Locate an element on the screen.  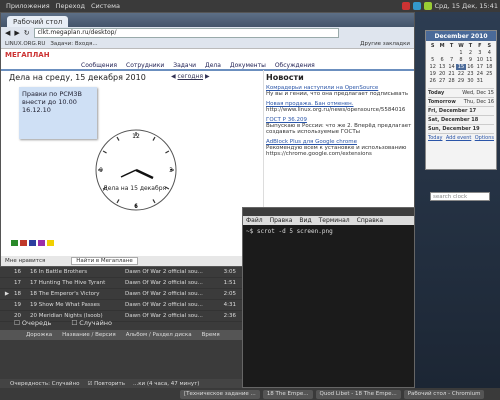
volume-icon is located at coordinates (427, 6).